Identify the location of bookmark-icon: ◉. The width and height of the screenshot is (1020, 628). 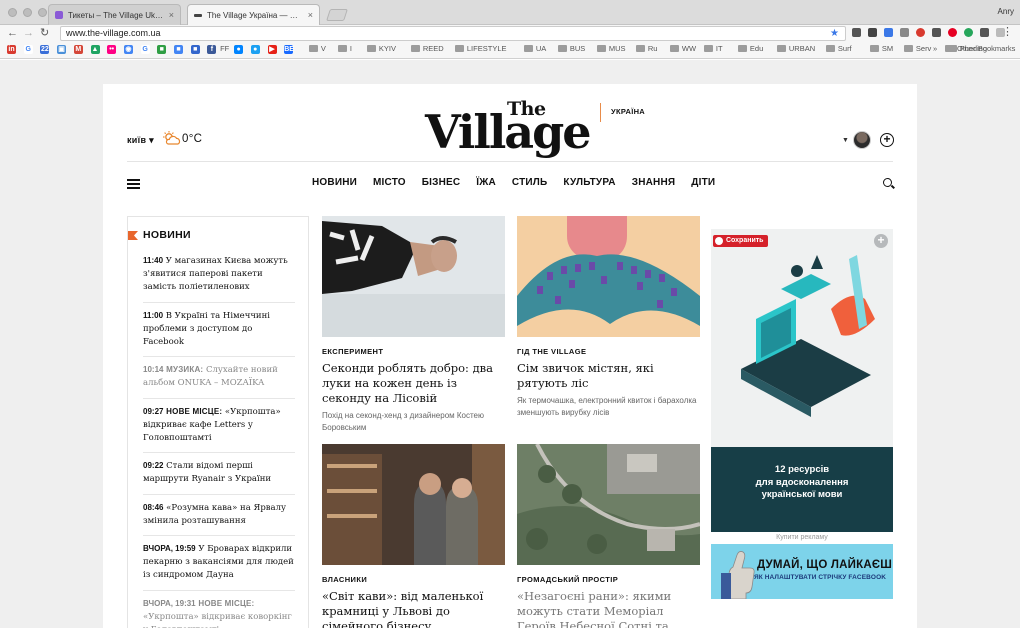
(128, 49).